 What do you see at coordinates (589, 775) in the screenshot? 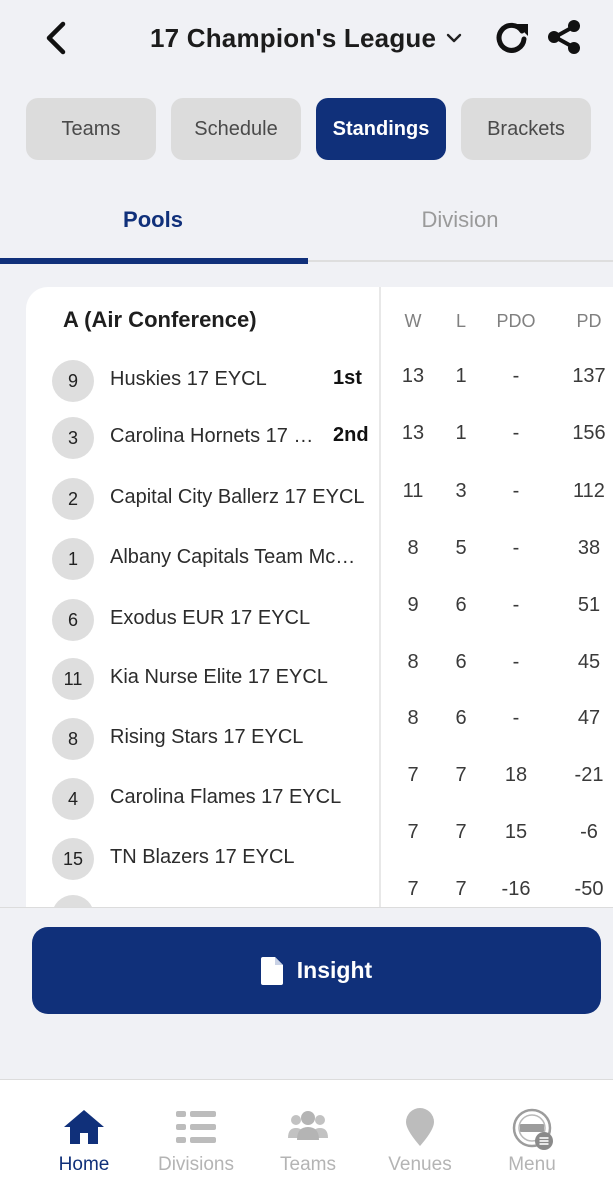
I see `stat-pd: -21` at bounding box center [589, 775].